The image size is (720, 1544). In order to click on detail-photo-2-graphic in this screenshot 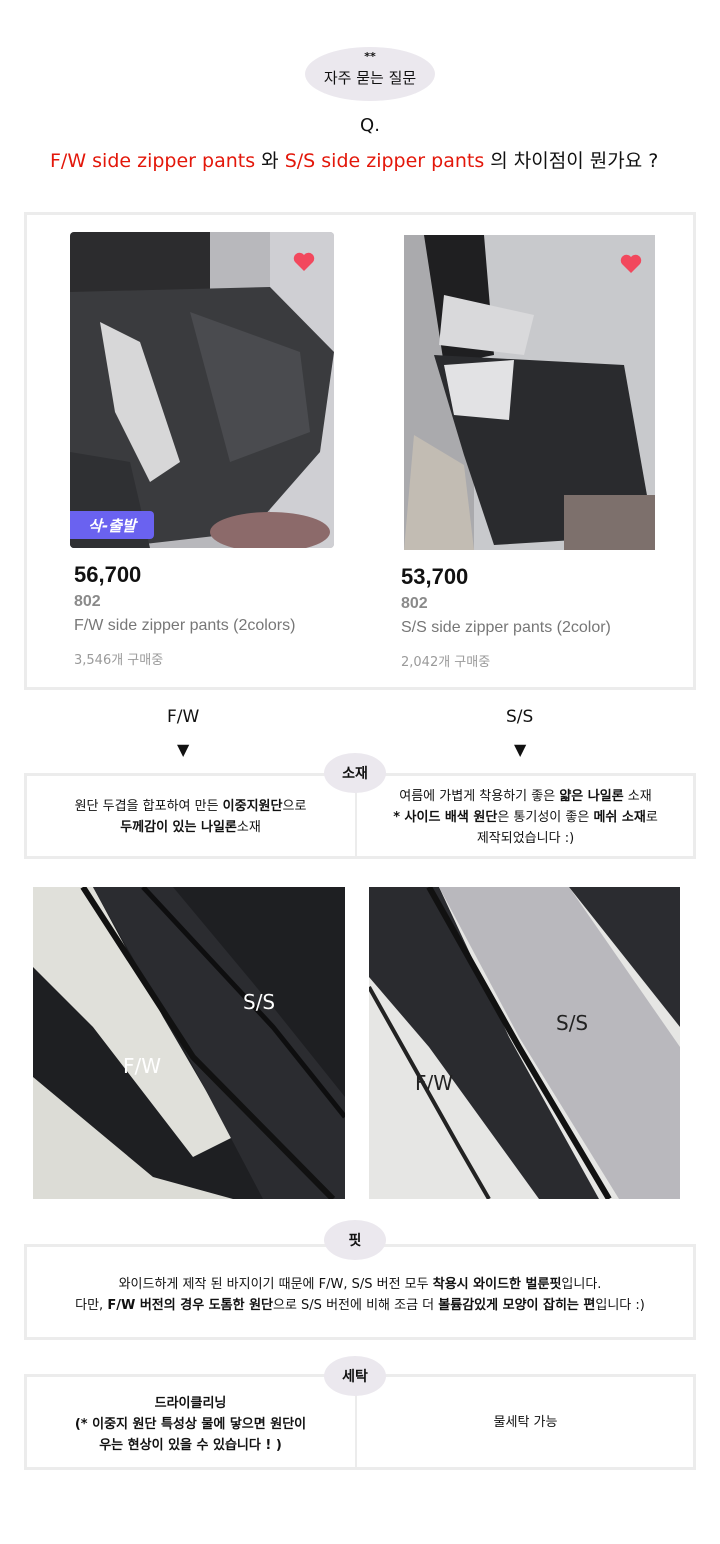, I will do `click(524, 1043)`.